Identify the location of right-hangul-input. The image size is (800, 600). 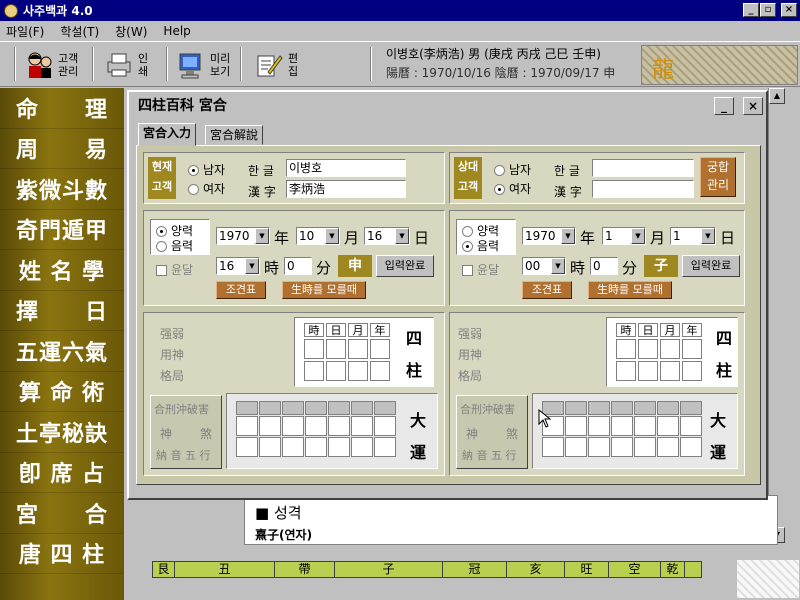
(643, 168).